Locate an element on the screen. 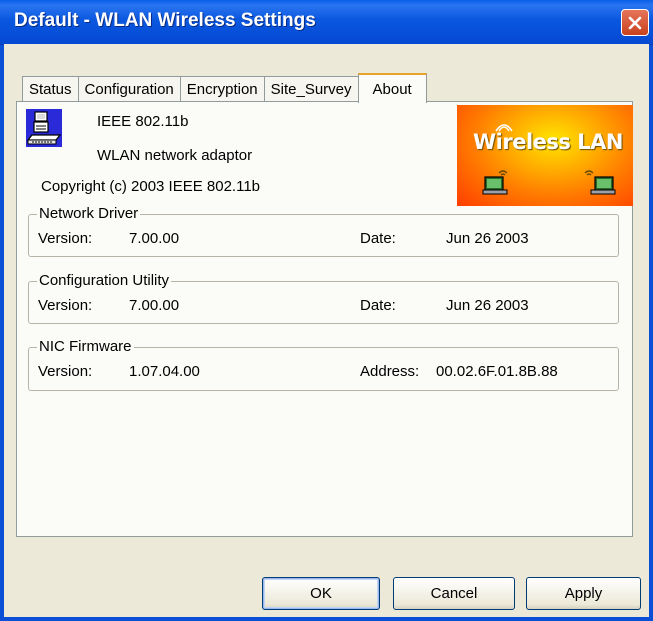 The height and width of the screenshot is (621, 653). utility-date-value: Jun 26 2003 is located at coordinates (487, 305).